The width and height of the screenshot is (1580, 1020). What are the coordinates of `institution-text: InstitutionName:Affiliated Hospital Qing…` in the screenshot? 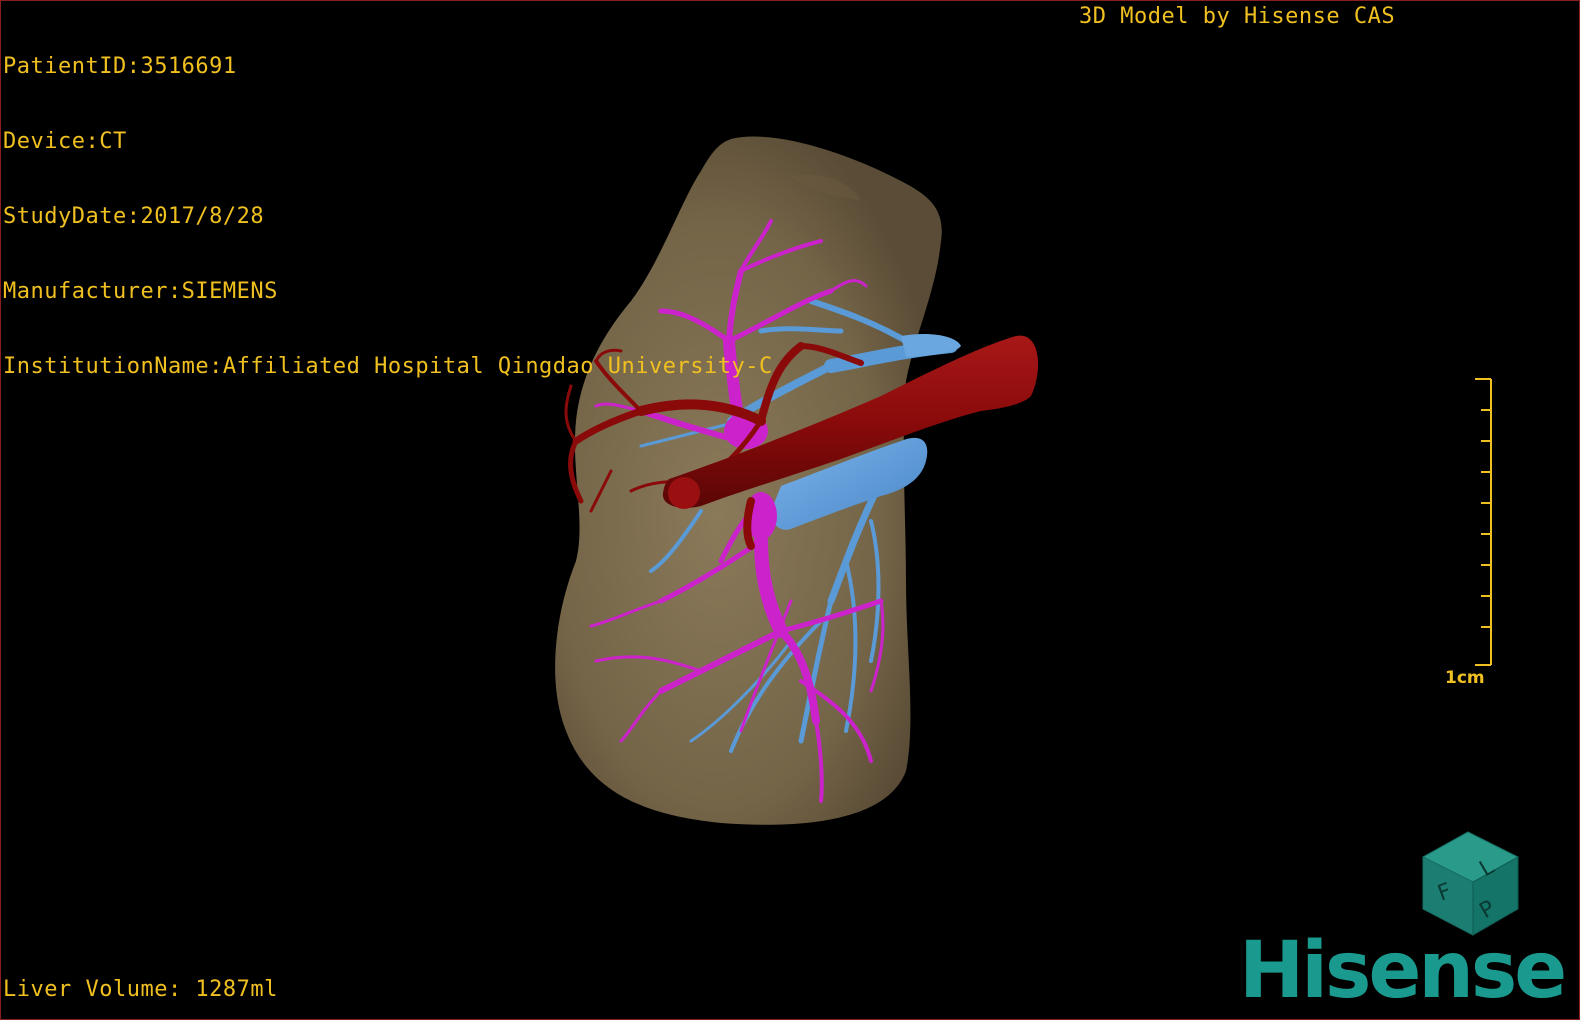 It's located at (388, 366).